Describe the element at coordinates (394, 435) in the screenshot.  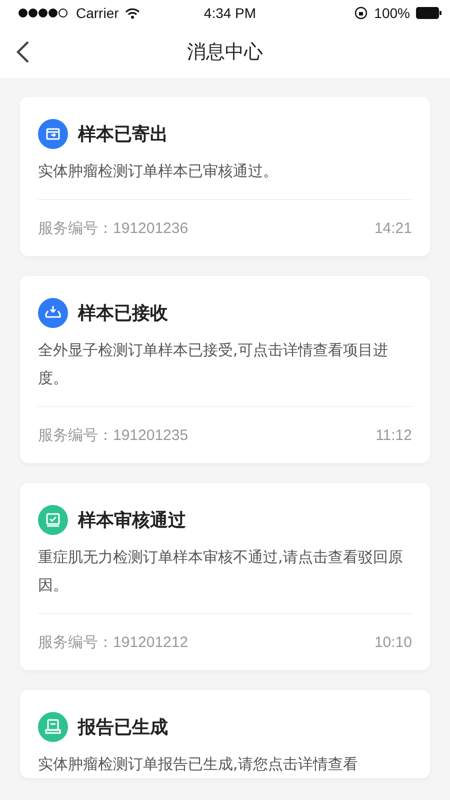
I see `message-time: 11:12` at that location.